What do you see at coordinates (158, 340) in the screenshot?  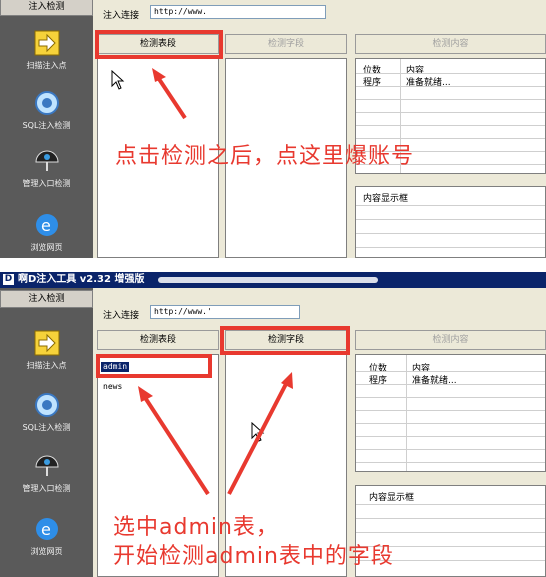 I see `detect-tables-button: 检测表段` at bounding box center [158, 340].